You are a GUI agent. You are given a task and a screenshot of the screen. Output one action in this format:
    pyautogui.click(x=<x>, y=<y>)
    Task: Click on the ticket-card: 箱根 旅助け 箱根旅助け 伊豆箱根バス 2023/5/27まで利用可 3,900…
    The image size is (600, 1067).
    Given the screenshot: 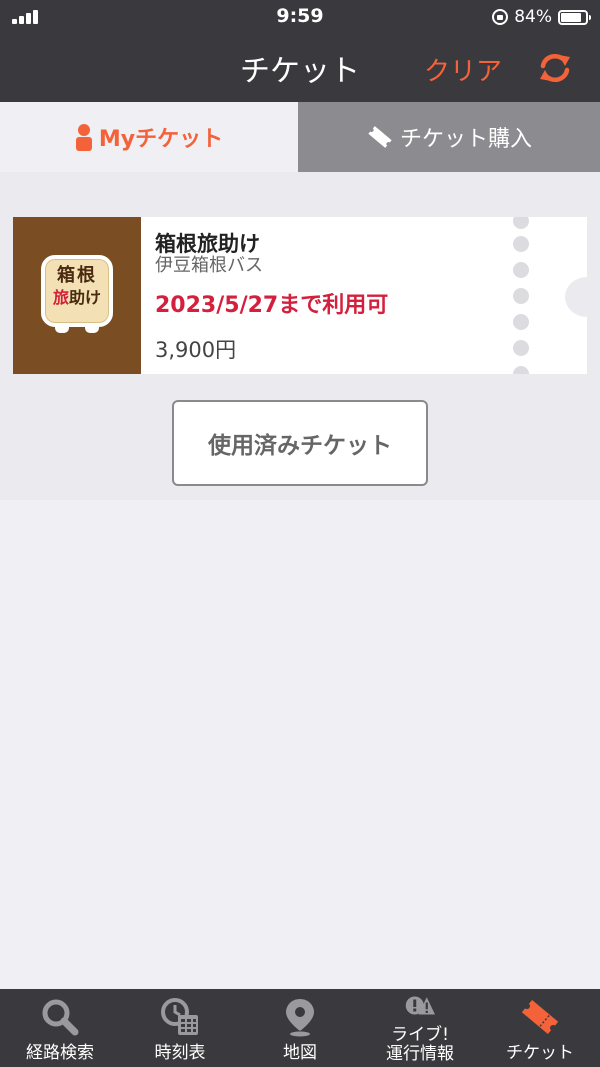 What is the action you would take?
    pyautogui.click(x=300, y=295)
    